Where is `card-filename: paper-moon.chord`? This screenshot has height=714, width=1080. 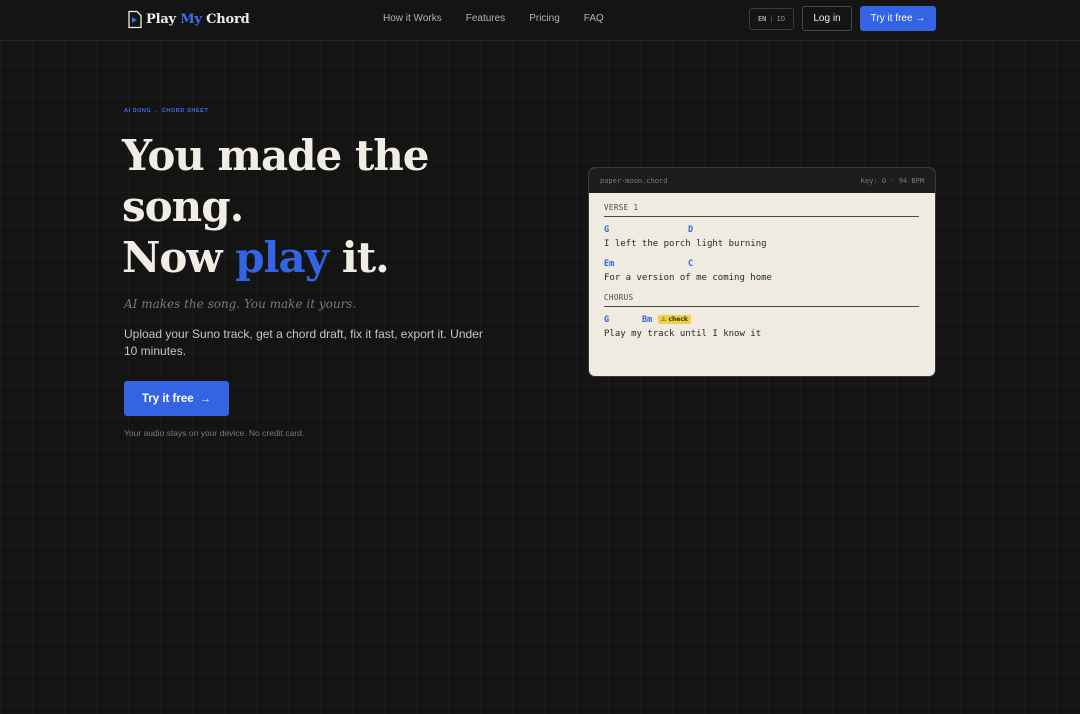
card-filename: paper-moon.chord is located at coordinates (634, 180).